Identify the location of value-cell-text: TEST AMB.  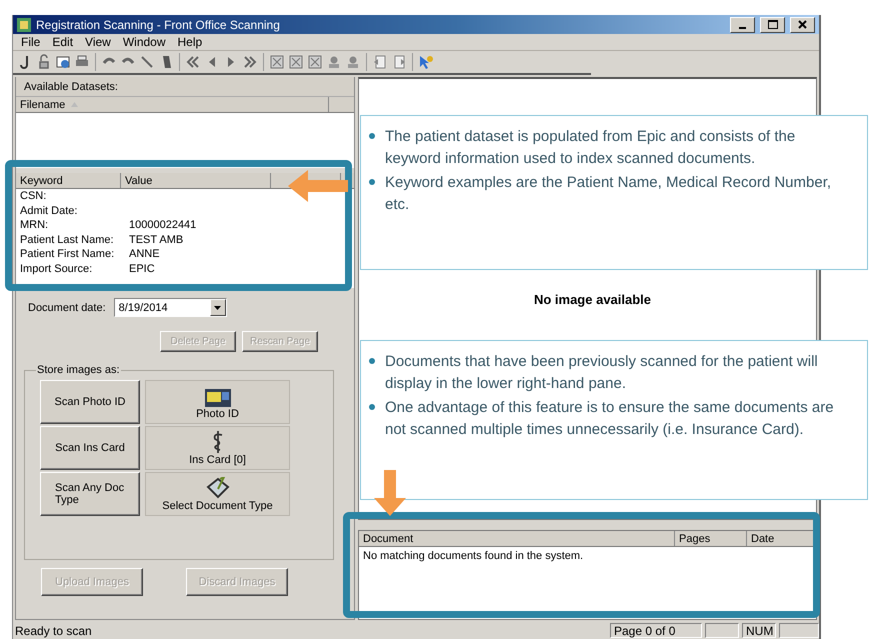
(156, 240).